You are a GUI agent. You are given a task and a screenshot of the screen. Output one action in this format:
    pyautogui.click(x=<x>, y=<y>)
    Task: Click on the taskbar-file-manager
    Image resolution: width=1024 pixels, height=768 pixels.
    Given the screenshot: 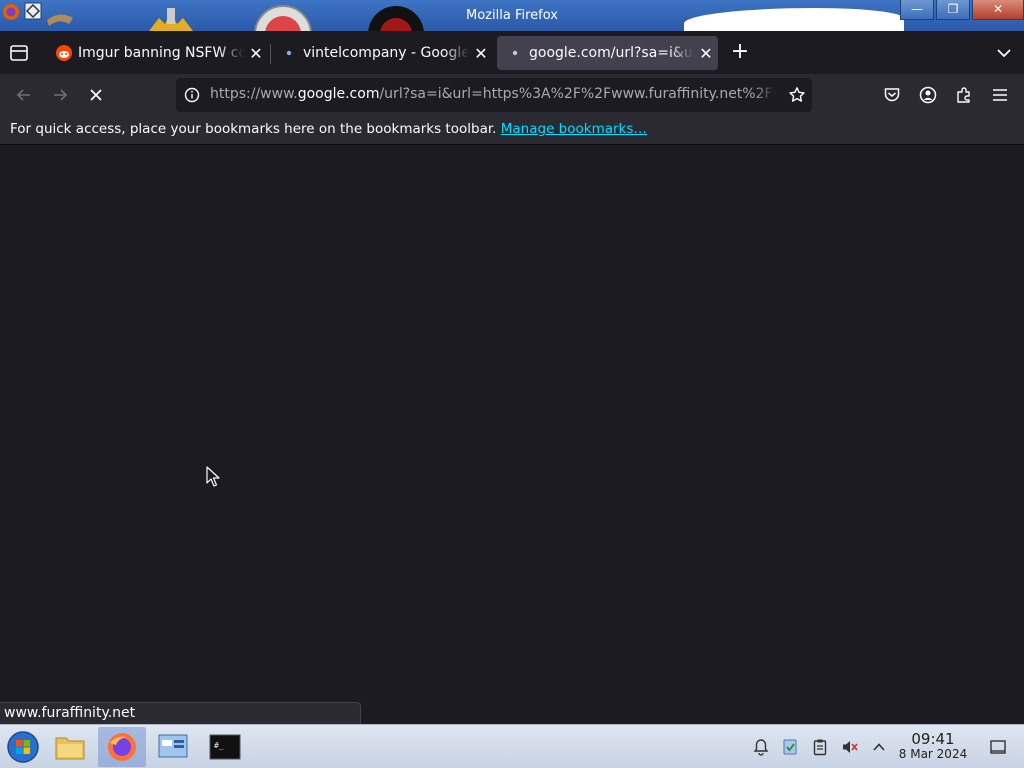 What is the action you would take?
    pyautogui.click(x=70, y=747)
    